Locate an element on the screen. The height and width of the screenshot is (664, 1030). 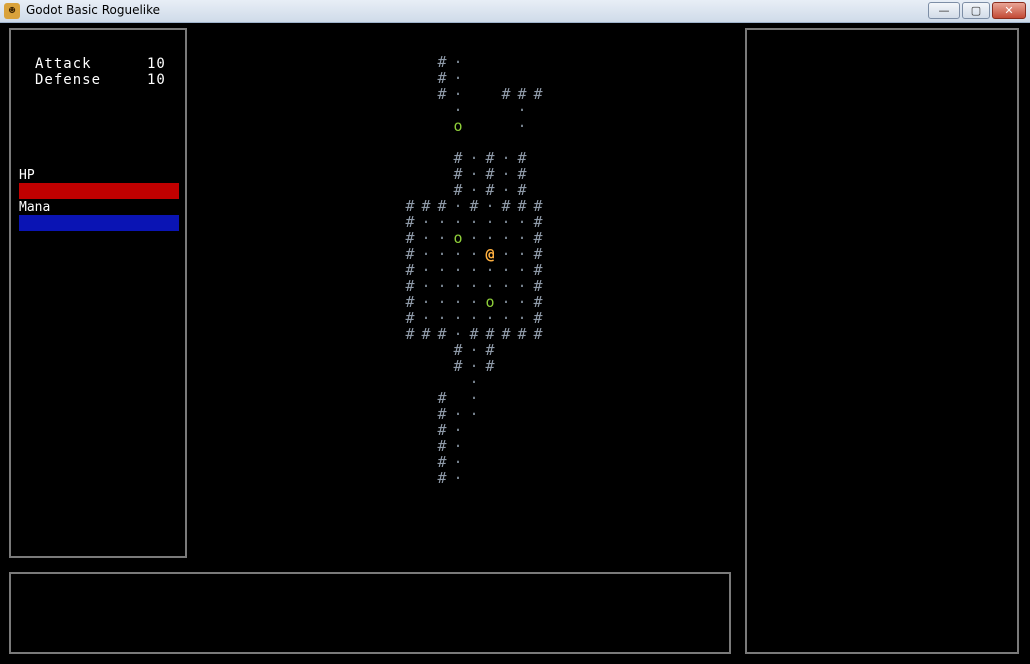
mana-bar-fill is located at coordinates (99, 223).